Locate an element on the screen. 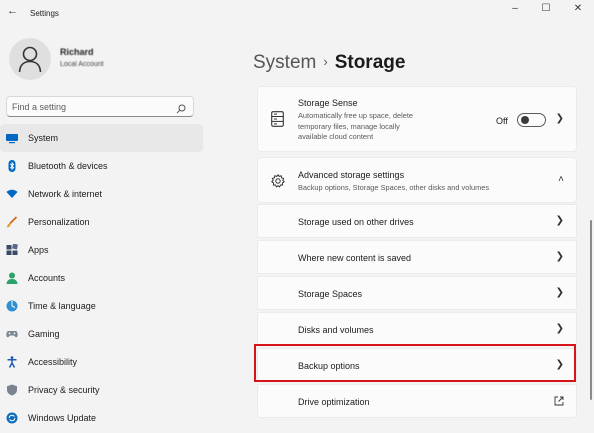 This screenshot has width=594, height=433. search-icon is located at coordinates (181, 110).